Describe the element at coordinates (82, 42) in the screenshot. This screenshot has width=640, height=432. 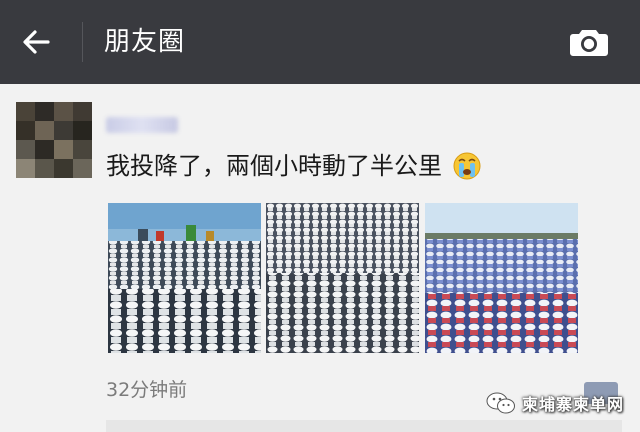
I see `header-divider` at that location.